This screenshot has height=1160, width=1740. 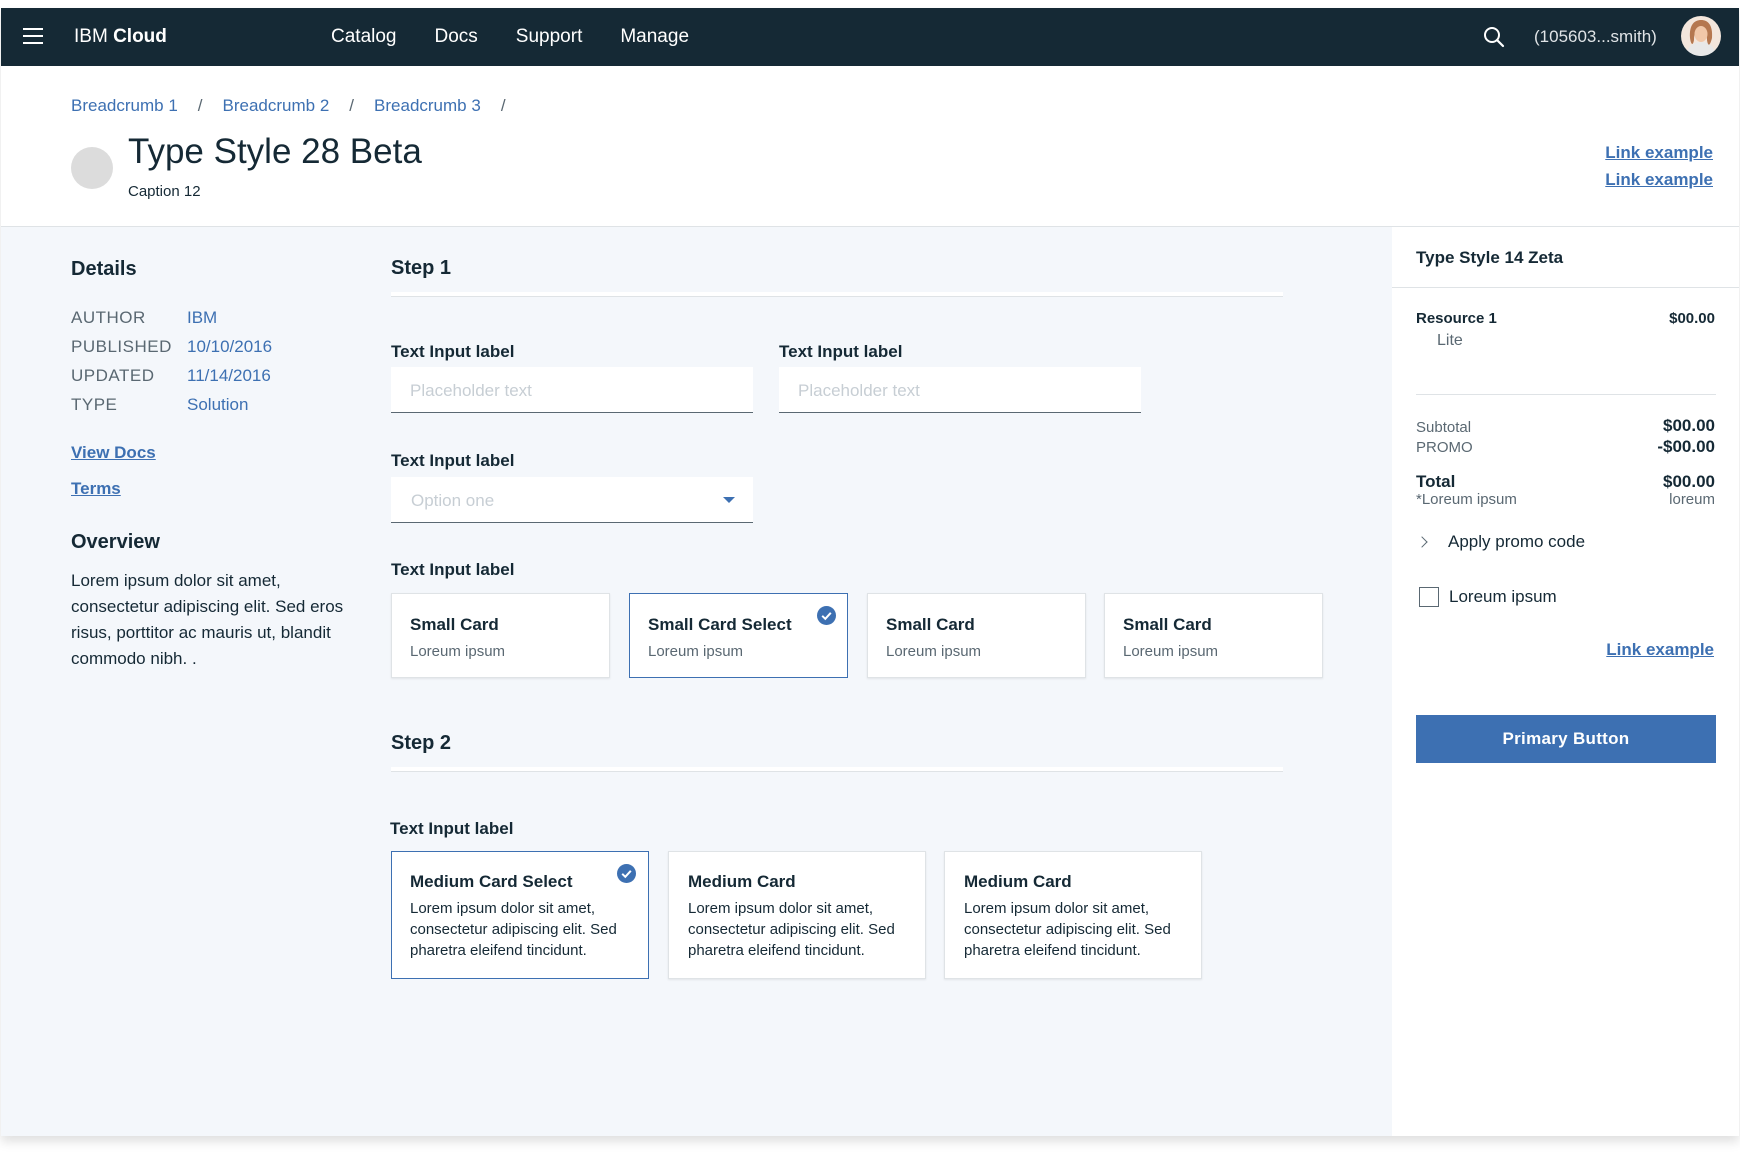 I want to click on meta-key: PUBLISHED, so click(x=121, y=346).